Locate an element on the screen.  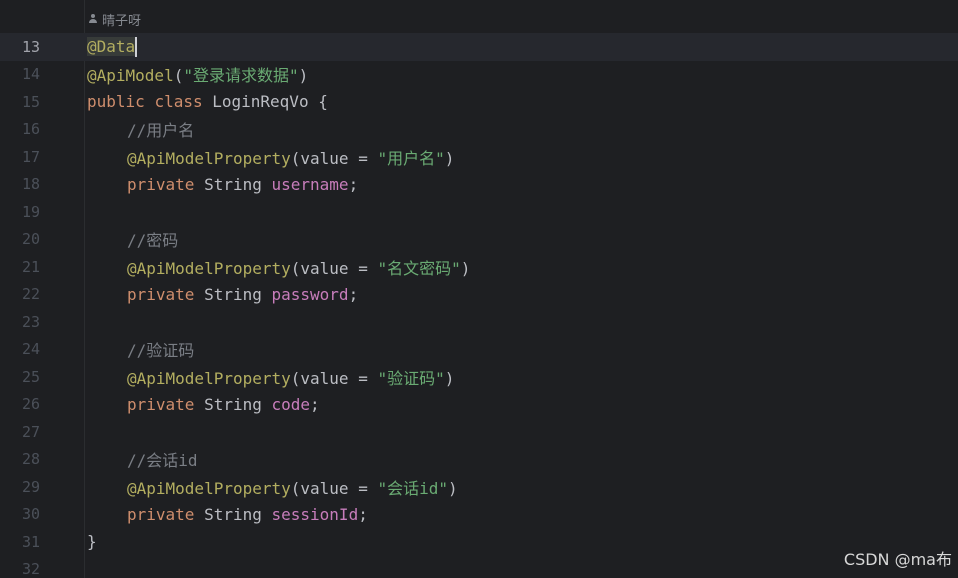
code-text: @ApiModelProperty(value = "用户名") is located at coordinates (270, 157).